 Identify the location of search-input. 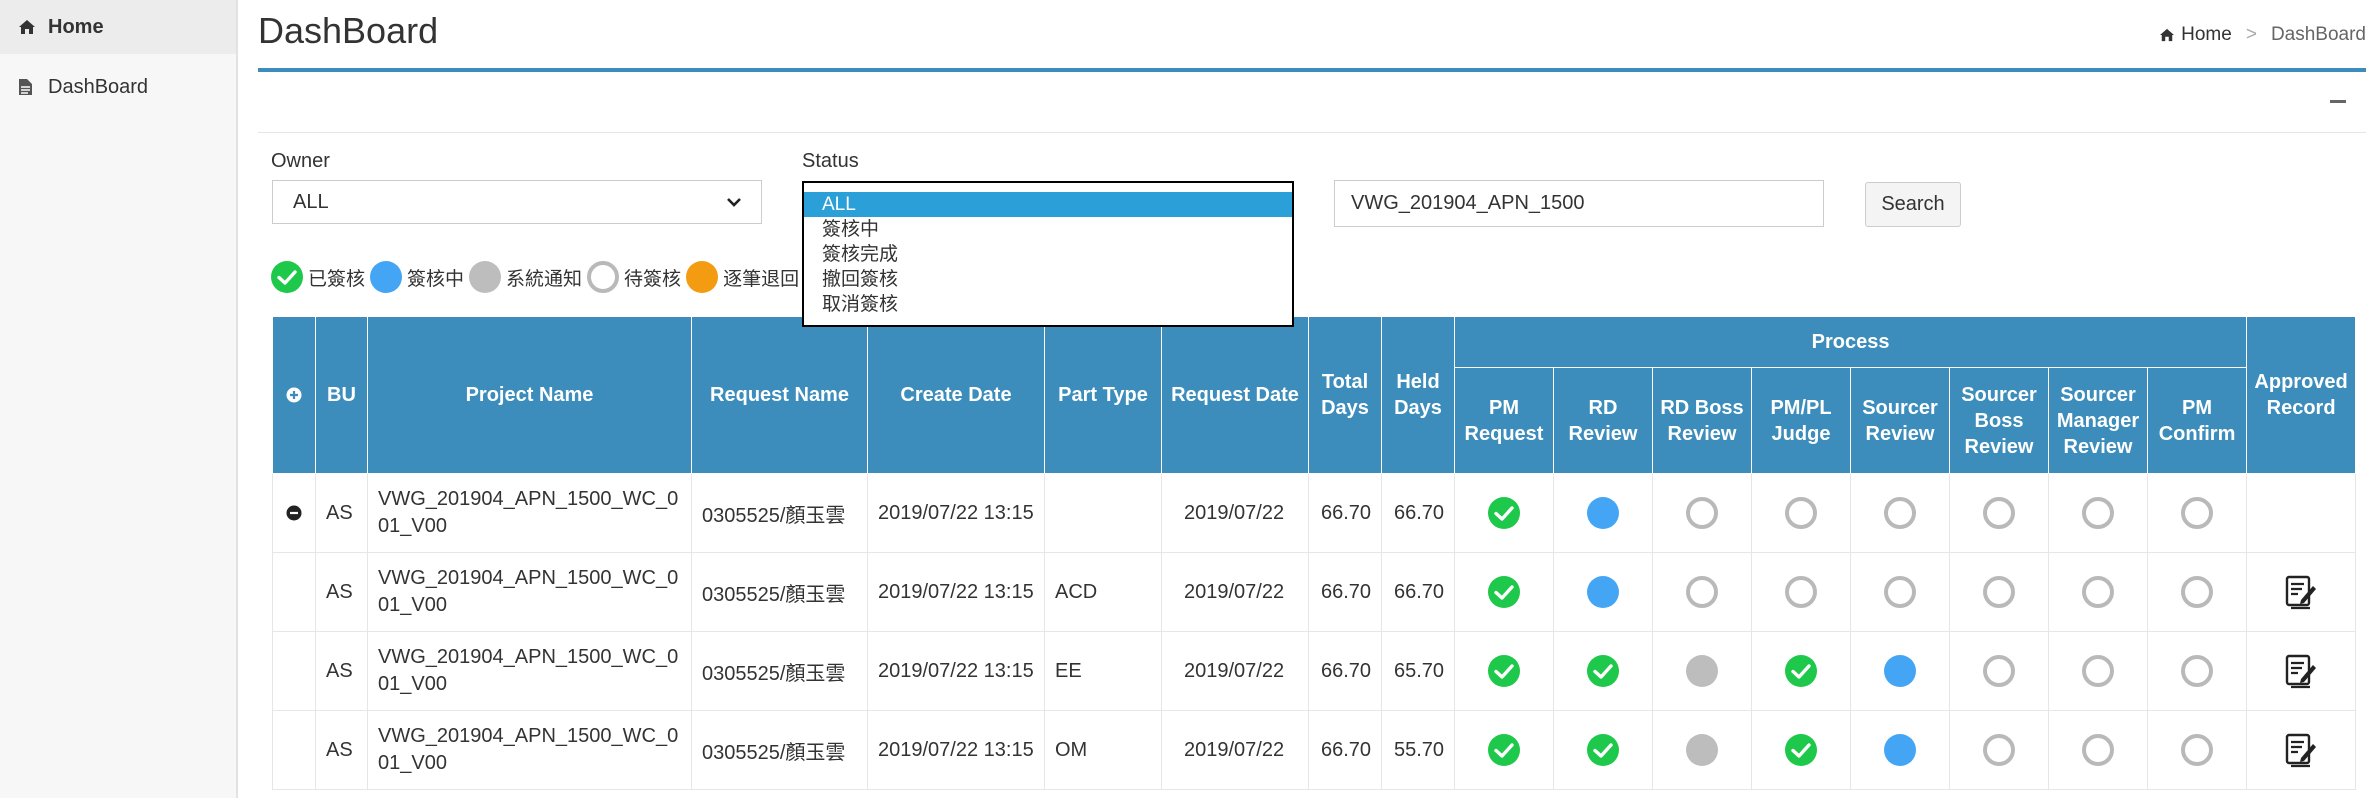
(1579, 203).